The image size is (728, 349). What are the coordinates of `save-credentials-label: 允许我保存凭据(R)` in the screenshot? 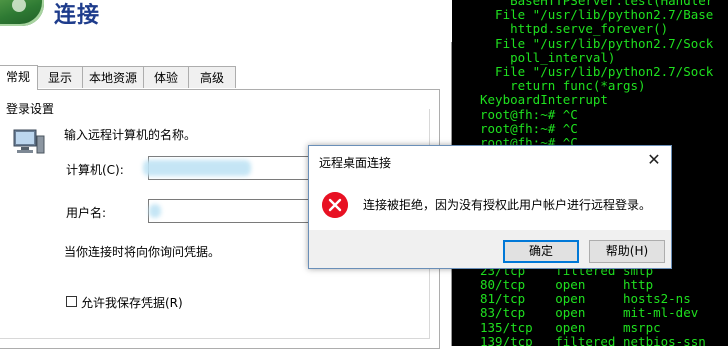 It's located at (132, 303).